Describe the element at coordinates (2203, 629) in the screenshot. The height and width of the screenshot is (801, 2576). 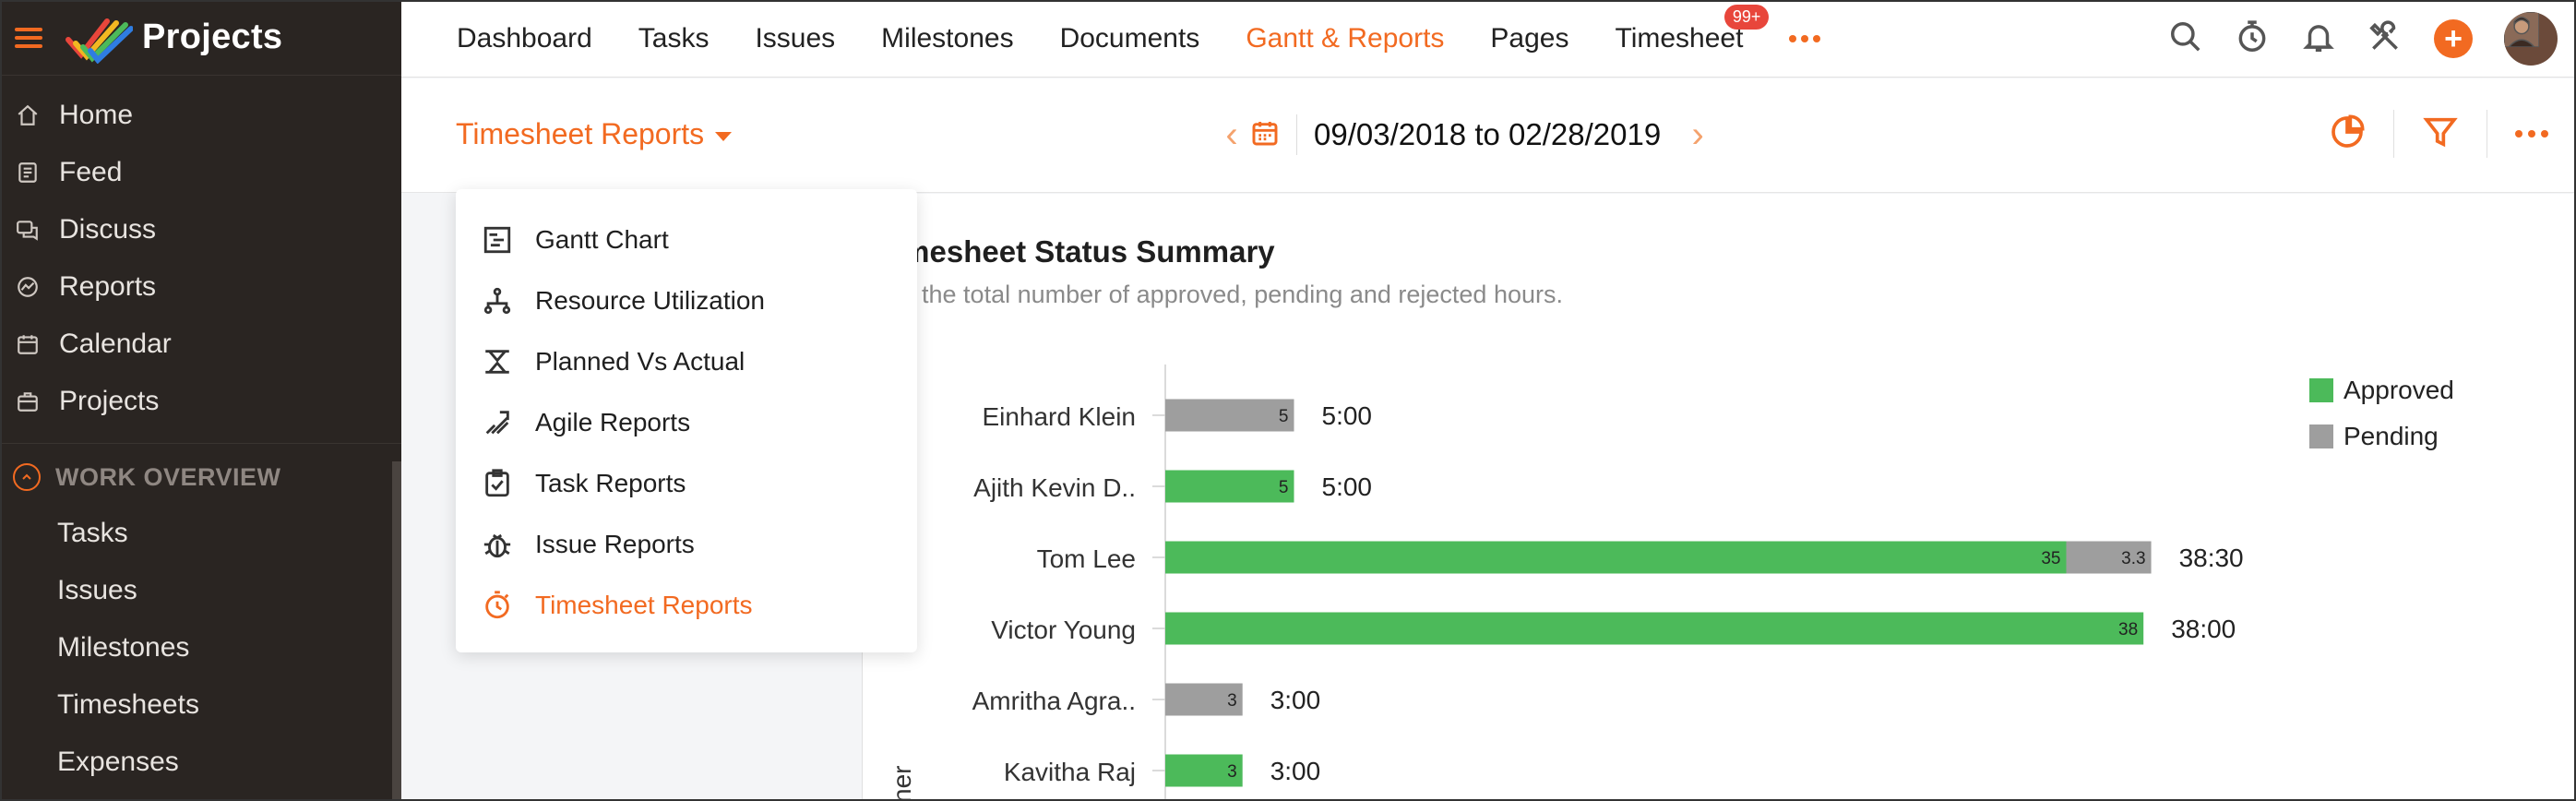
I see `bar-total-label: 38:00` at that location.